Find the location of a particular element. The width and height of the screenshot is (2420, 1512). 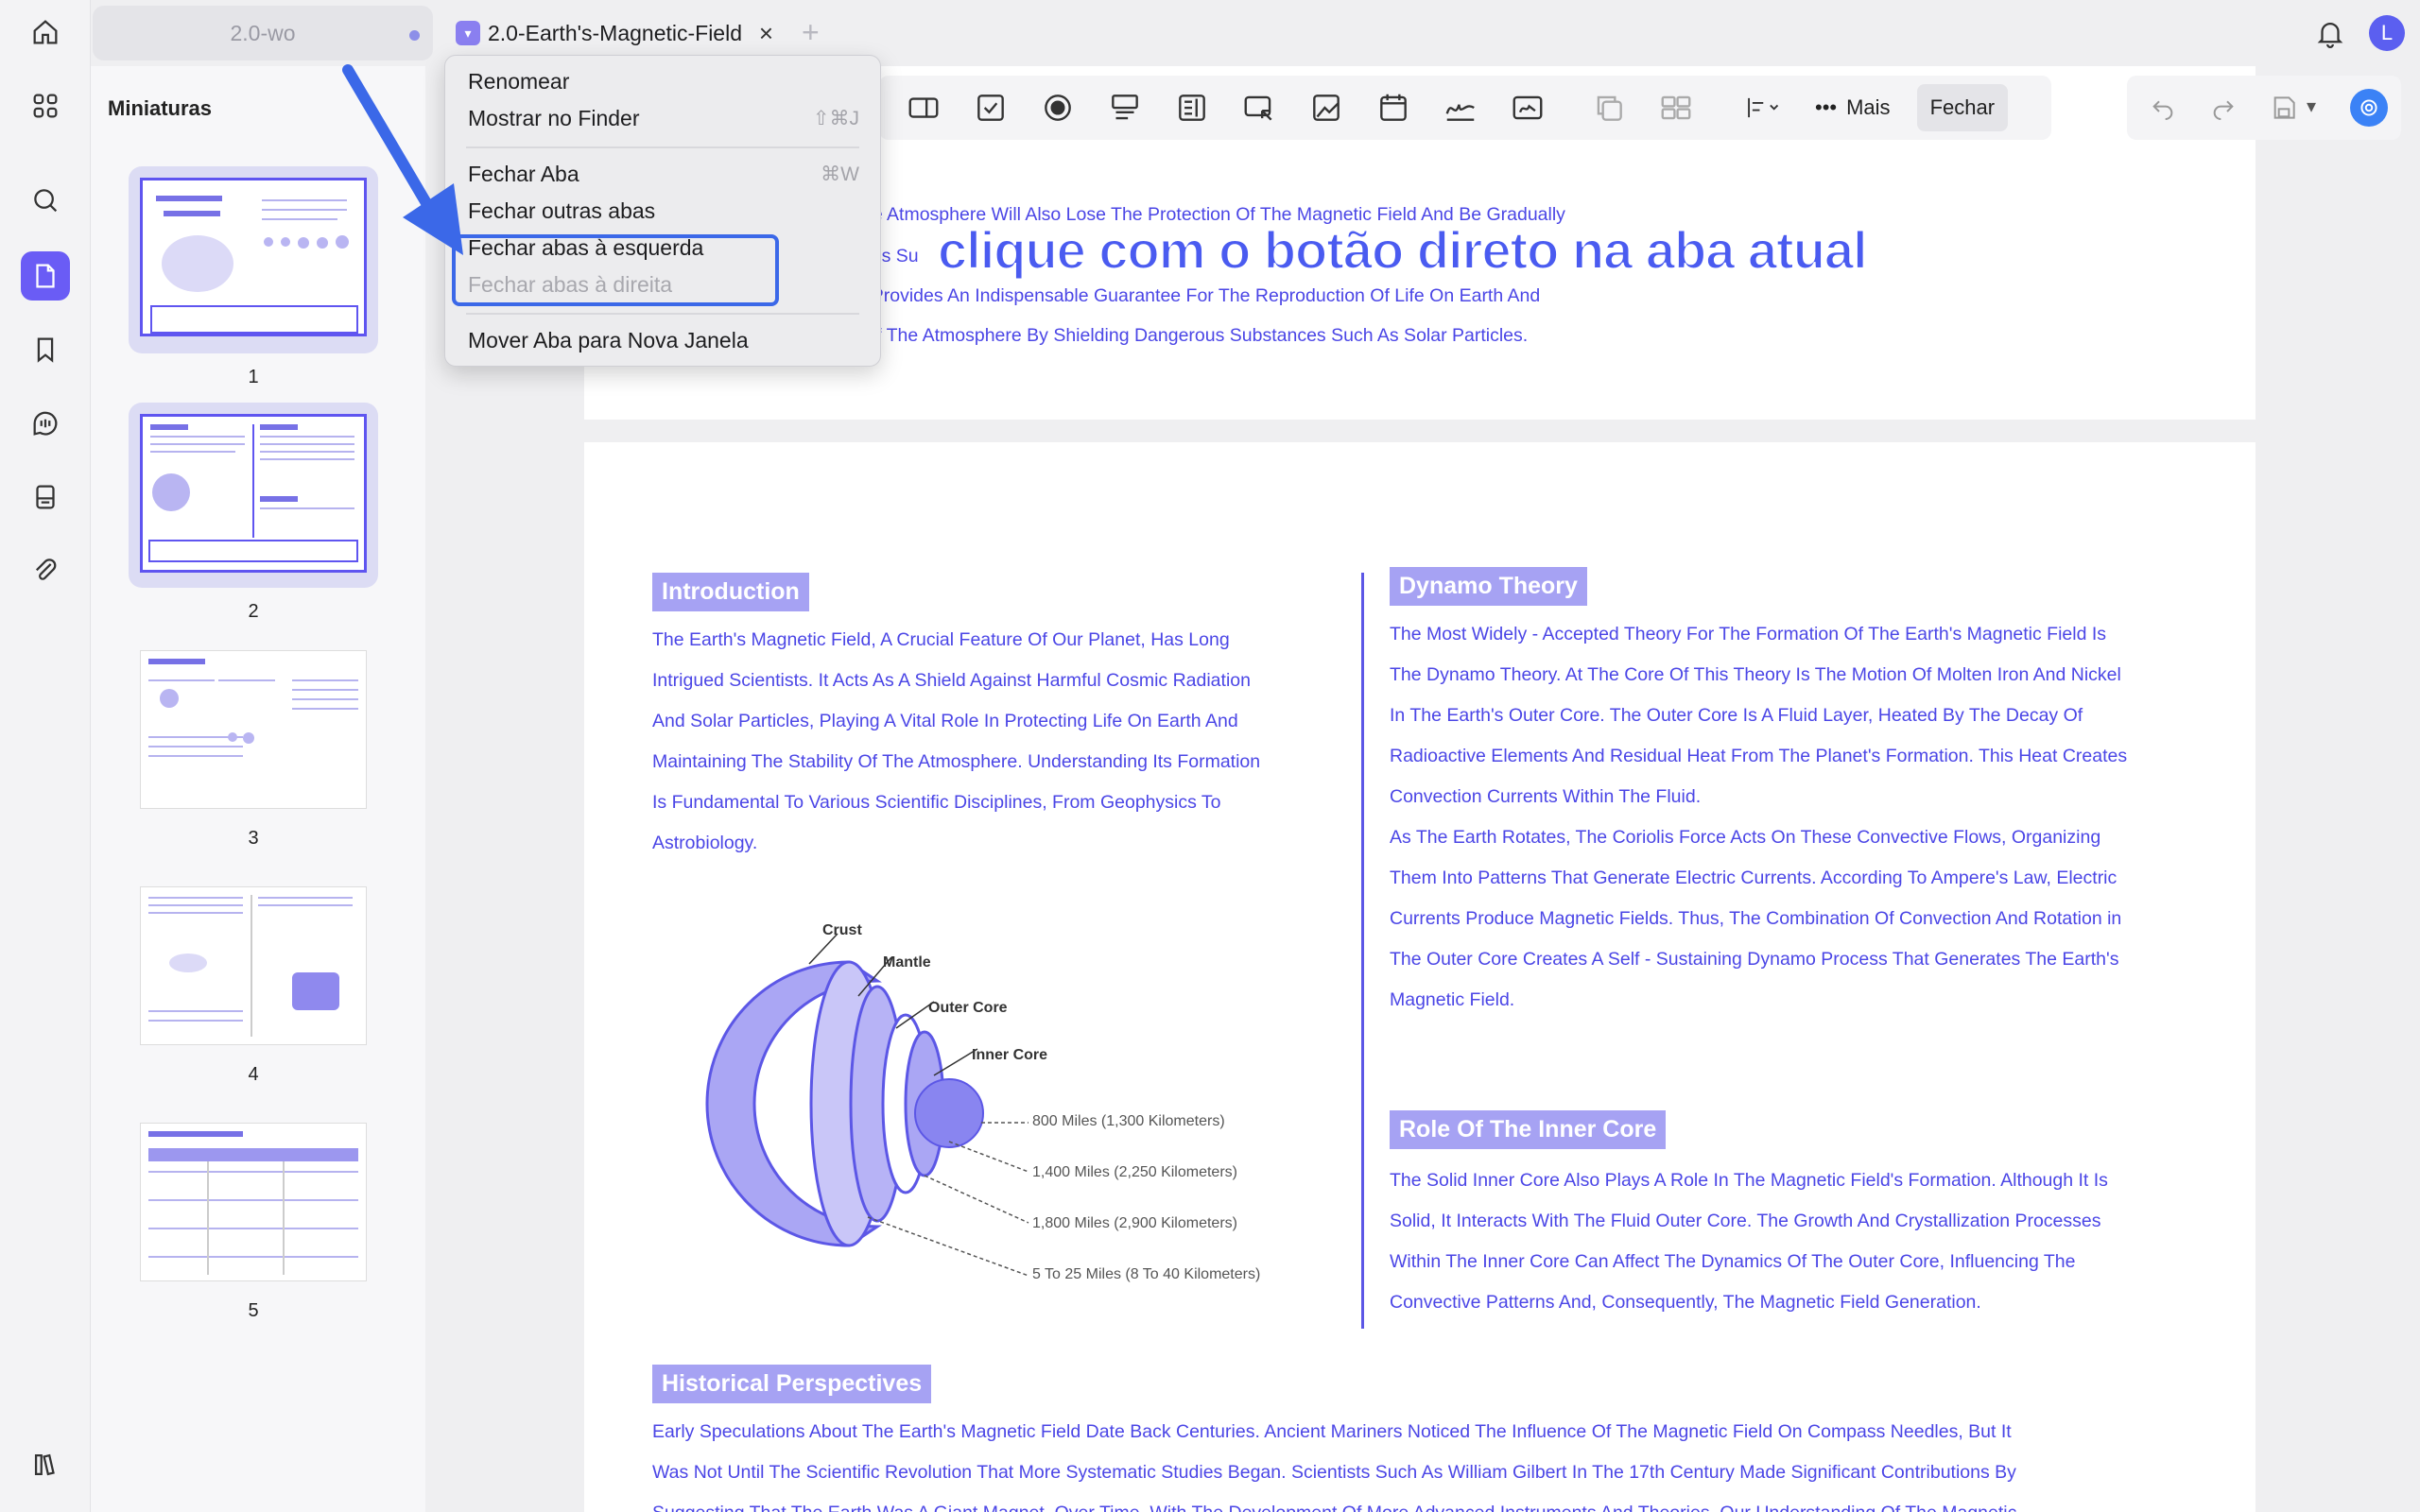

column-divider is located at coordinates (1362, 951).